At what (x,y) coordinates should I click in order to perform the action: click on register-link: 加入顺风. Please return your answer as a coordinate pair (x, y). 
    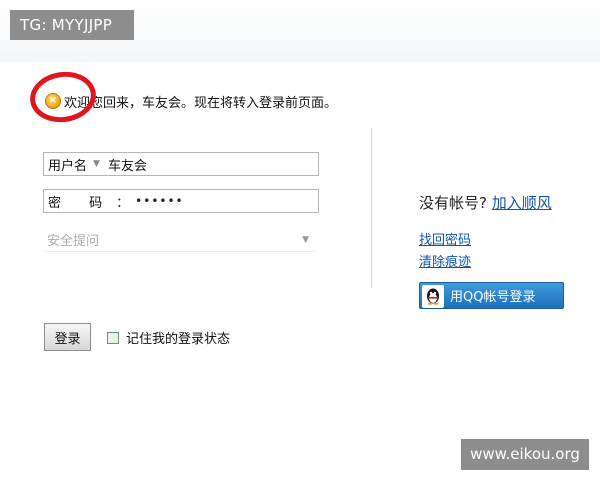
    Looking at the image, I should click on (522, 203).